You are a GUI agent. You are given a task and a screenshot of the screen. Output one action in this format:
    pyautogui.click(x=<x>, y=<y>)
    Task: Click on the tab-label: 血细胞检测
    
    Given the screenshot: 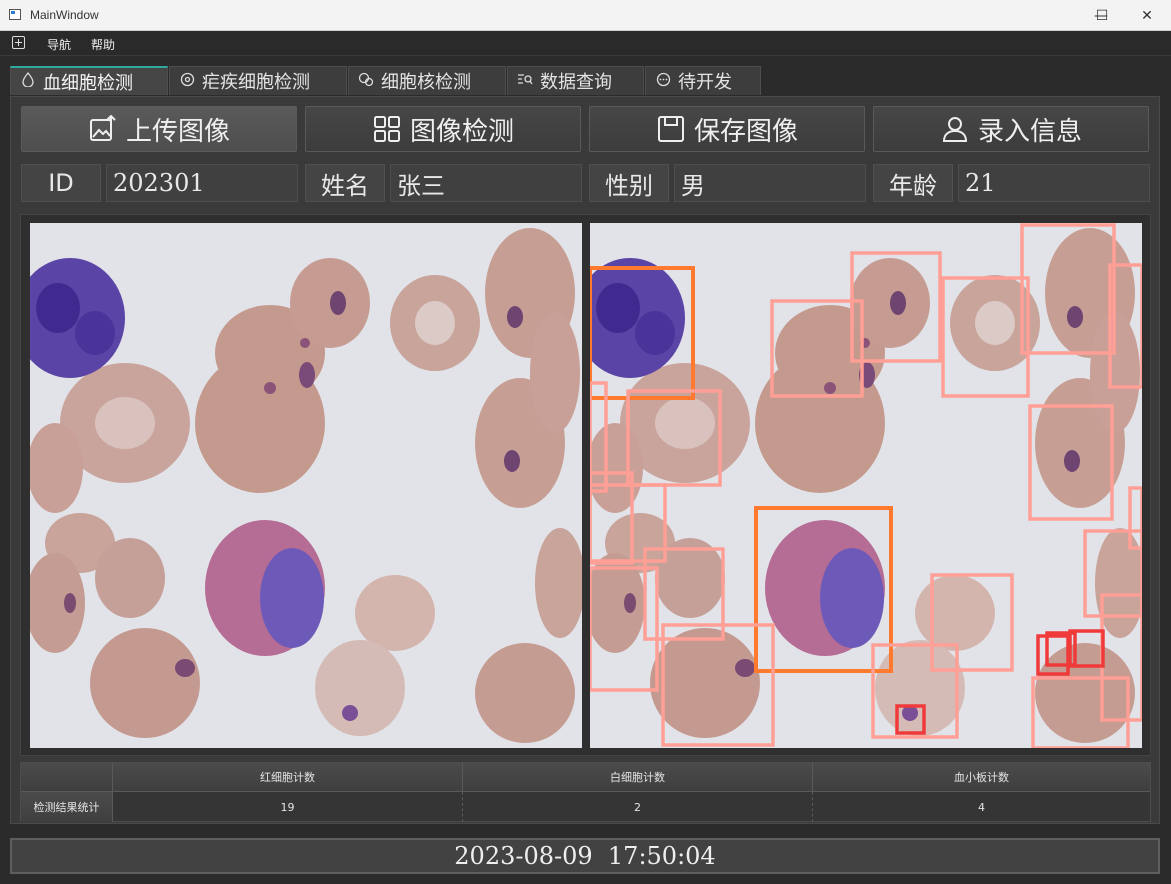 What is the action you would take?
    pyautogui.click(x=88, y=83)
    